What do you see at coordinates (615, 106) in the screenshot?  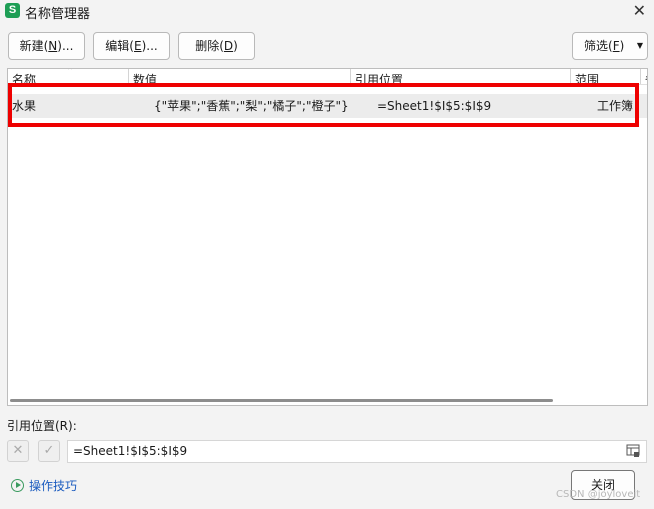 I see `row-scope-cell: 工作簿` at bounding box center [615, 106].